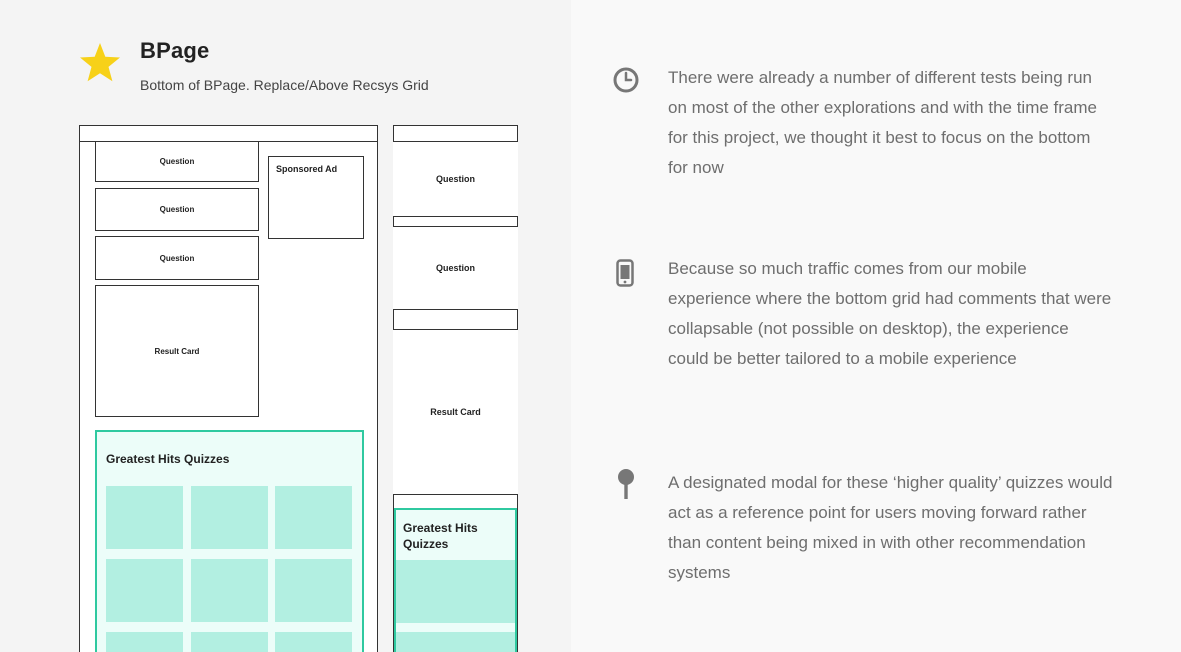 This screenshot has width=1181, height=652. I want to click on greatest-hits-title-line: Quizzes, so click(426, 544).